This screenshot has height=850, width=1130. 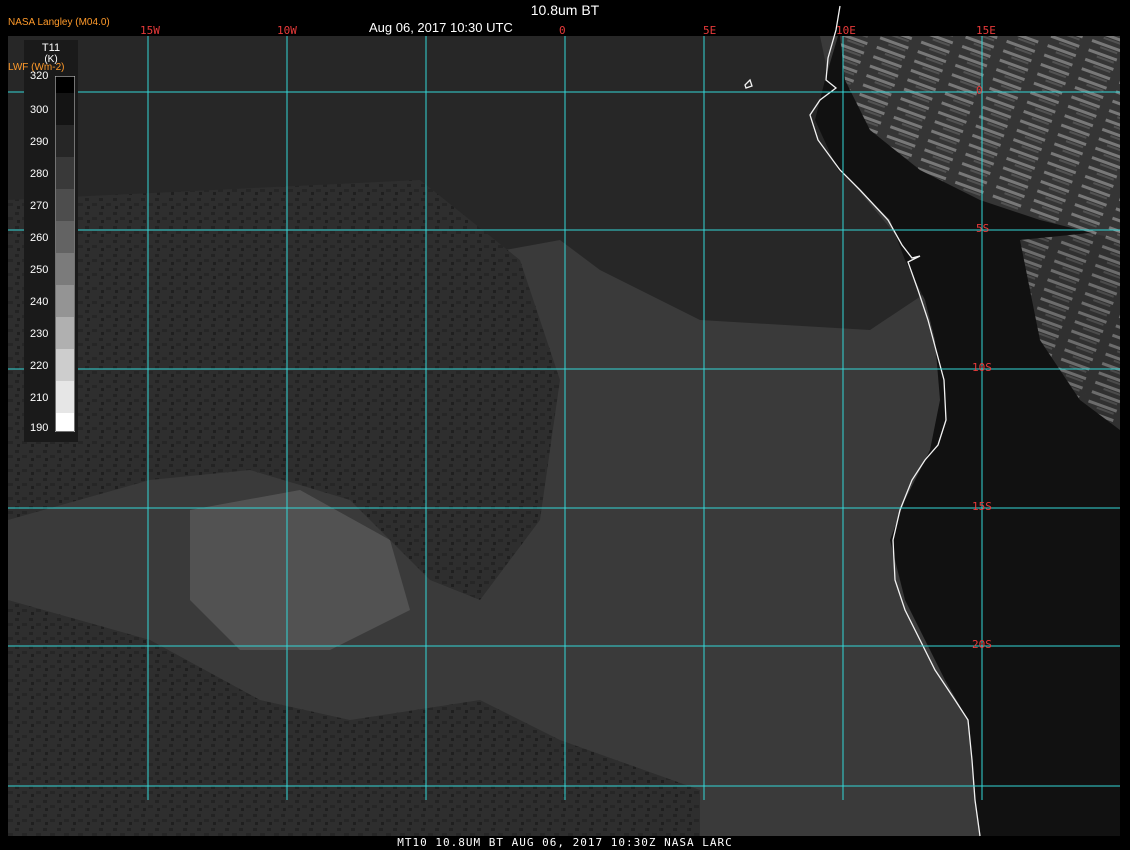 What do you see at coordinates (150, 30) in the screenshot?
I see `lon-label-15w: 15W` at bounding box center [150, 30].